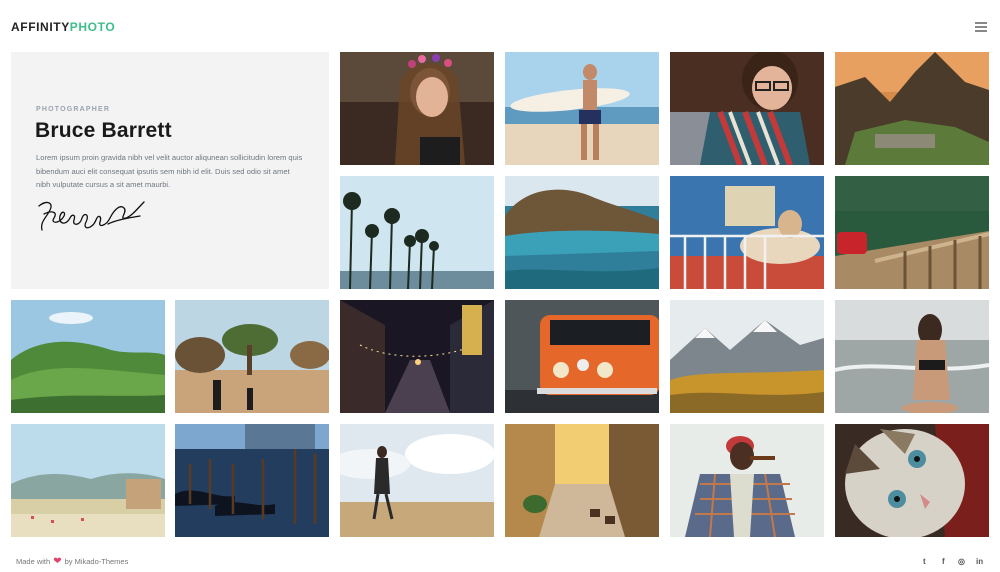  What do you see at coordinates (91, 216) in the screenshot?
I see `signature-image` at bounding box center [91, 216].